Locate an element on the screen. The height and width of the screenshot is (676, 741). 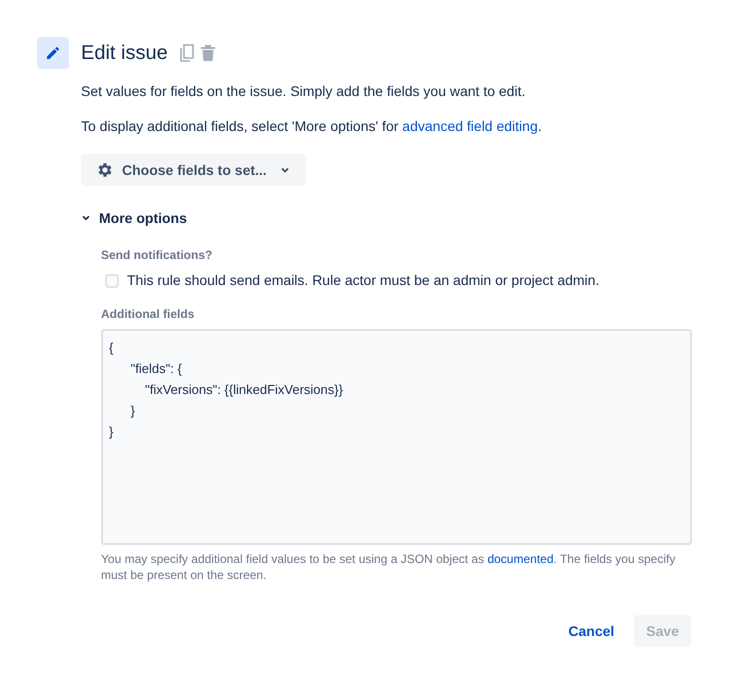
field-label: Additional fields is located at coordinates (148, 314).